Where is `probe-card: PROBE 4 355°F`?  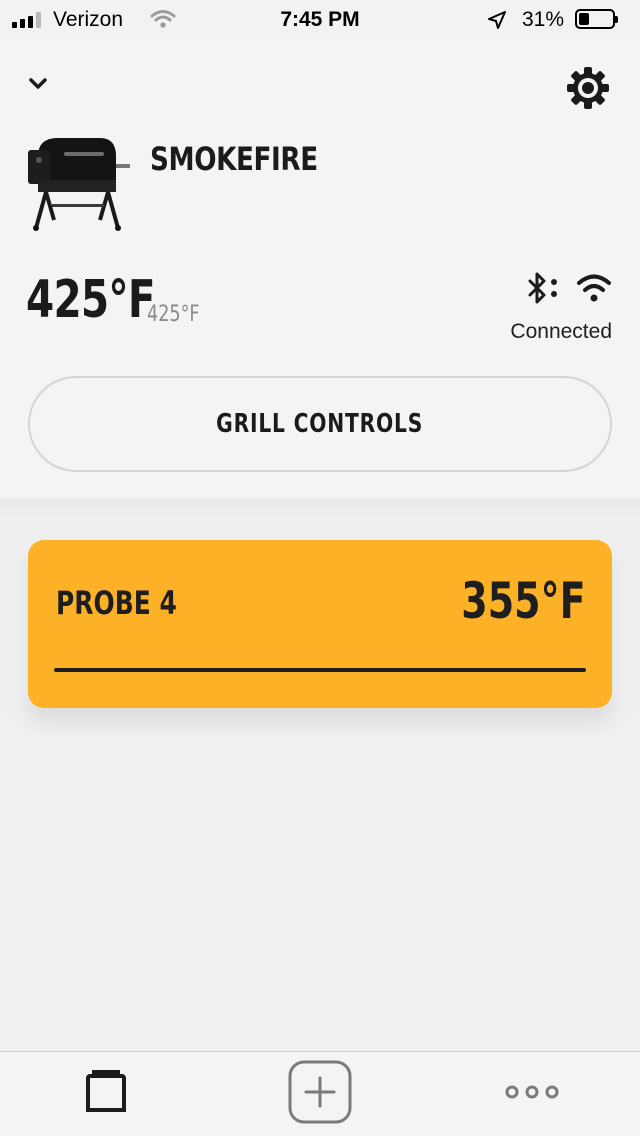
probe-card: PROBE 4 355°F is located at coordinates (320, 624).